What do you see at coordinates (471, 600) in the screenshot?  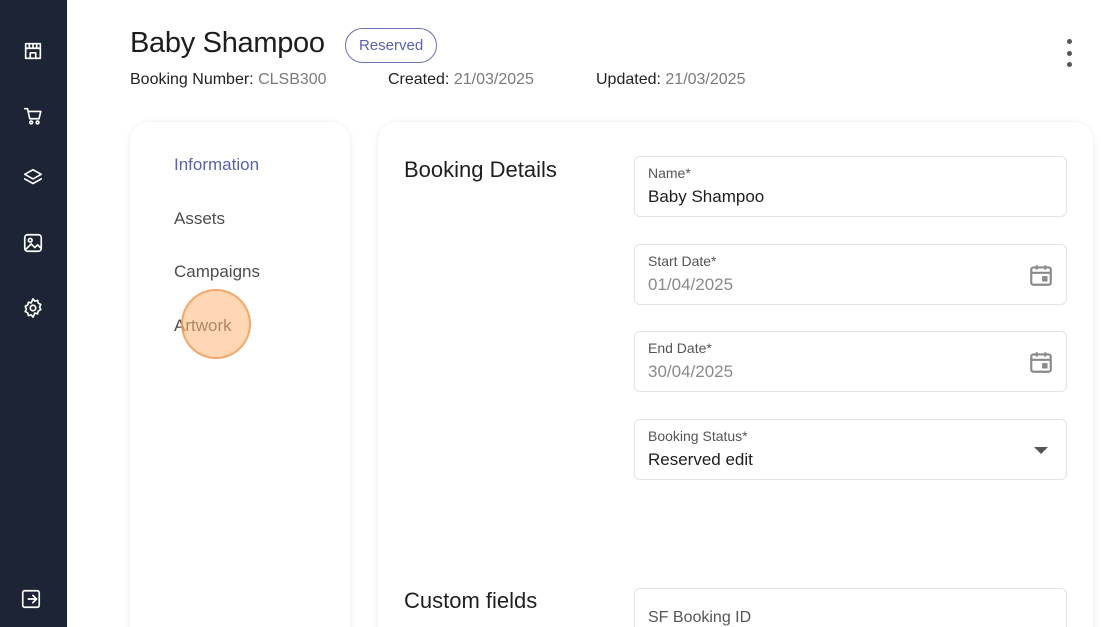 I see `custom-fields-title: Custom fields` at bounding box center [471, 600].